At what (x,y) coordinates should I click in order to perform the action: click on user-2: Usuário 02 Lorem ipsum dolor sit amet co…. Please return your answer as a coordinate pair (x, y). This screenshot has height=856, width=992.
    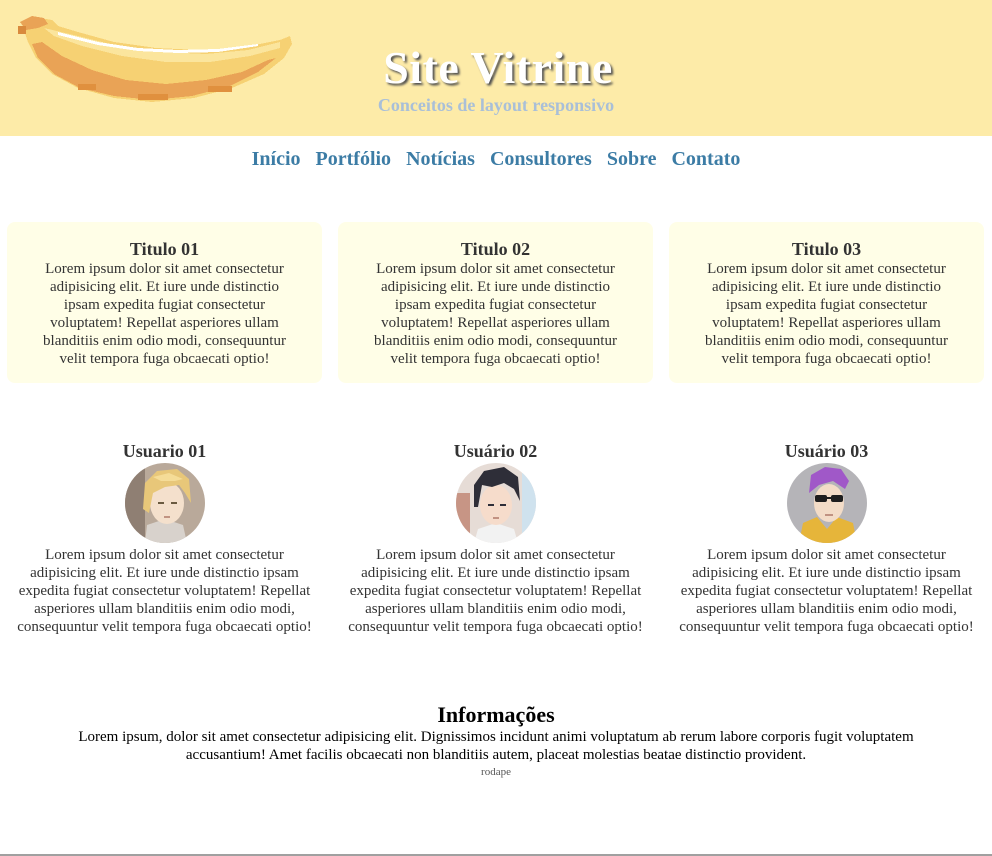
    Looking at the image, I should click on (495, 538).